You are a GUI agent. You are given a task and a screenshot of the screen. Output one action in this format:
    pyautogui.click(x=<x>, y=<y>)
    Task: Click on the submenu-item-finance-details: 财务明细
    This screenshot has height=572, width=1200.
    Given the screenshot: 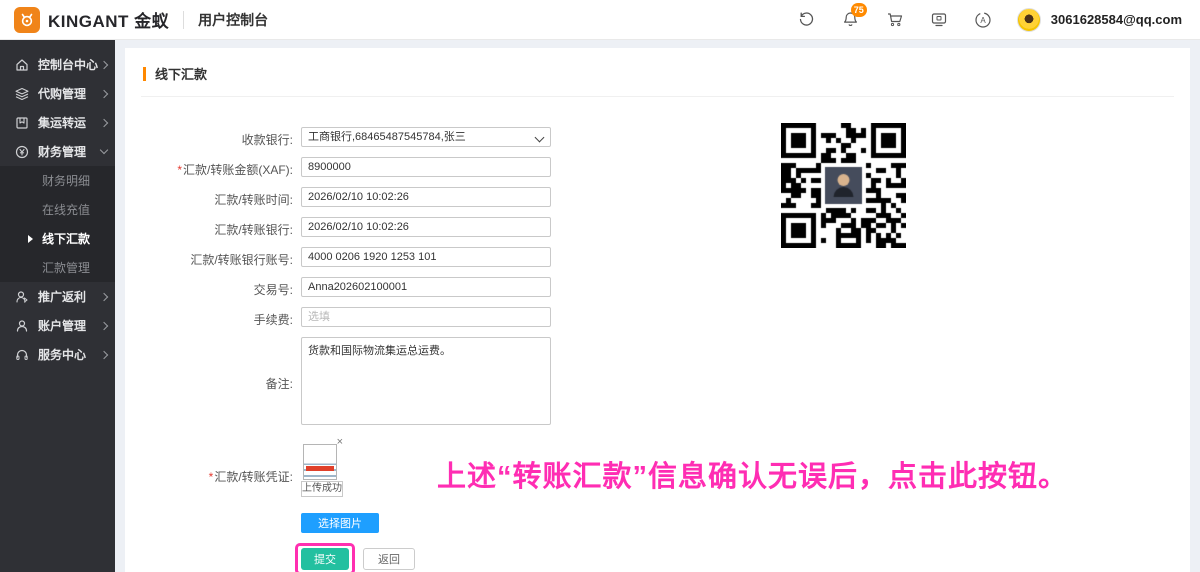 What is the action you would take?
    pyautogui.click(x=57, y=180)
    